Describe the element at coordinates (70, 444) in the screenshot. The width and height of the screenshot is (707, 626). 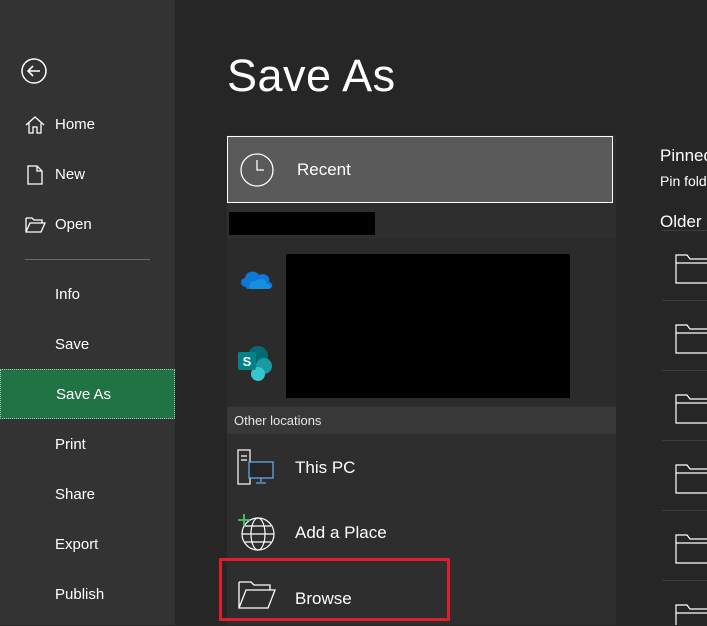
I see `sidebar-item-label: Print` at that location.